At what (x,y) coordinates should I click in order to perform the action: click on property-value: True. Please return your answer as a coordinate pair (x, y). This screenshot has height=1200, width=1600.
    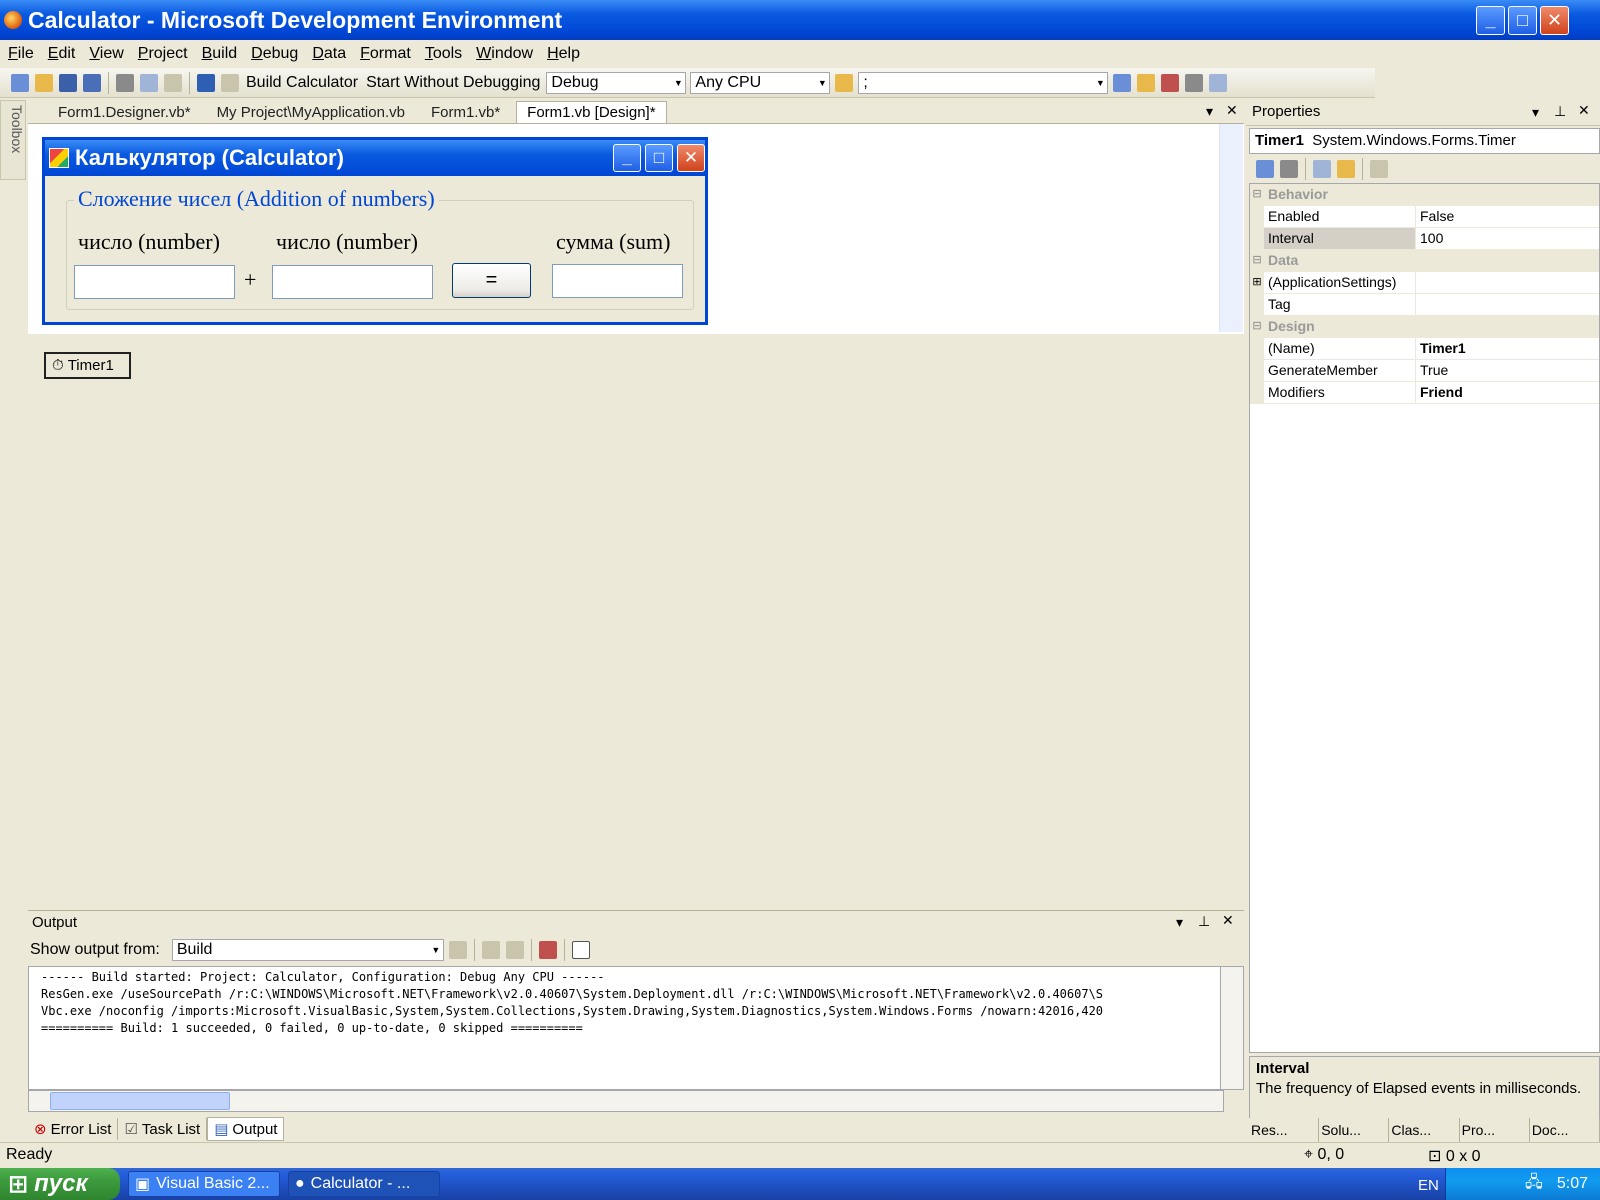
    Looking at the image, I should click on (1507, 371).